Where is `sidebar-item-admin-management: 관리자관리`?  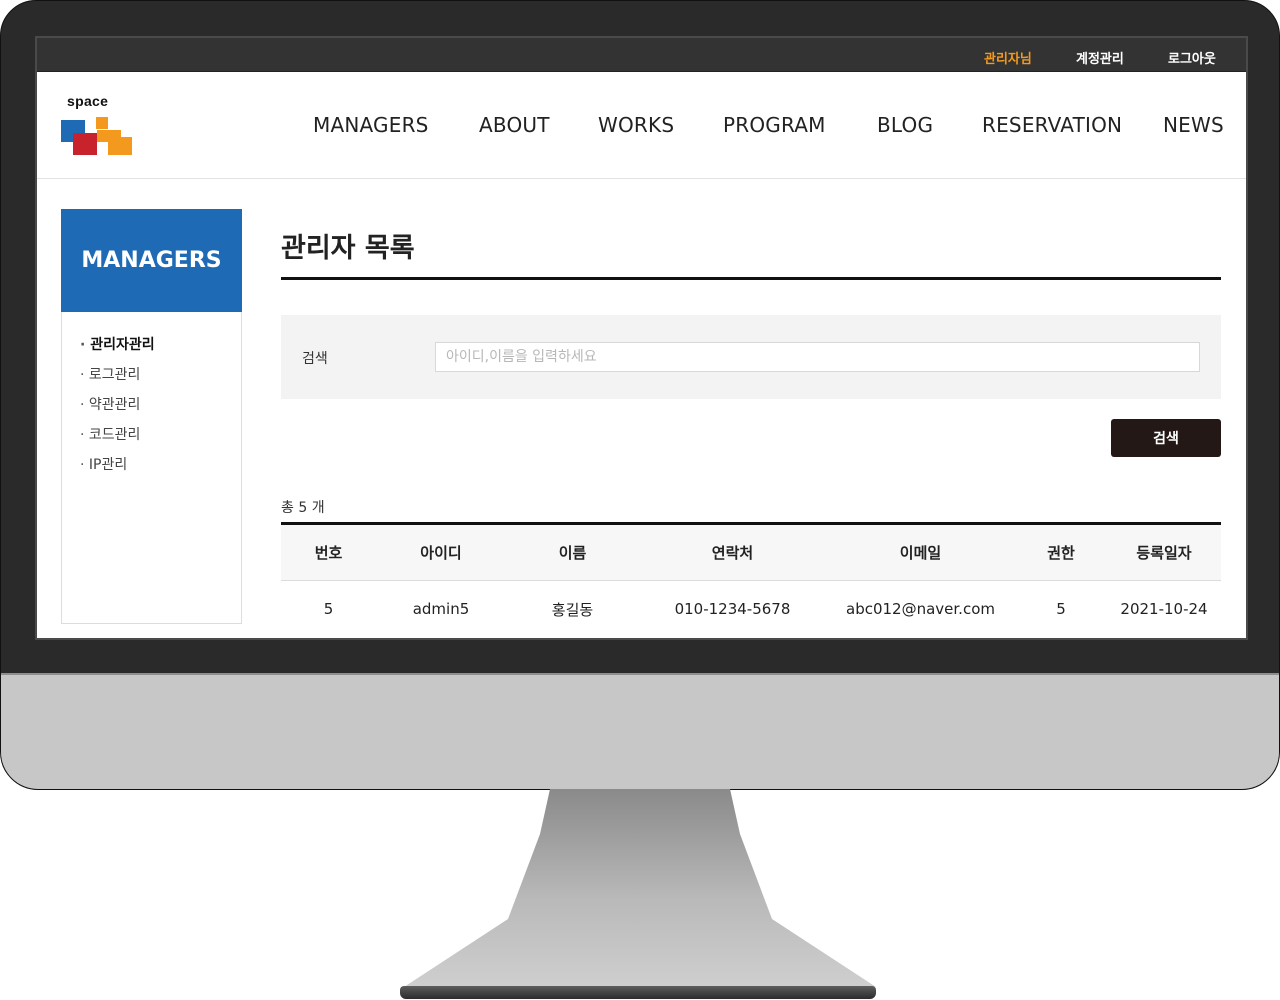
sidebar-item-admin-management: 관리자관리 is located at coordinates (117, 349).